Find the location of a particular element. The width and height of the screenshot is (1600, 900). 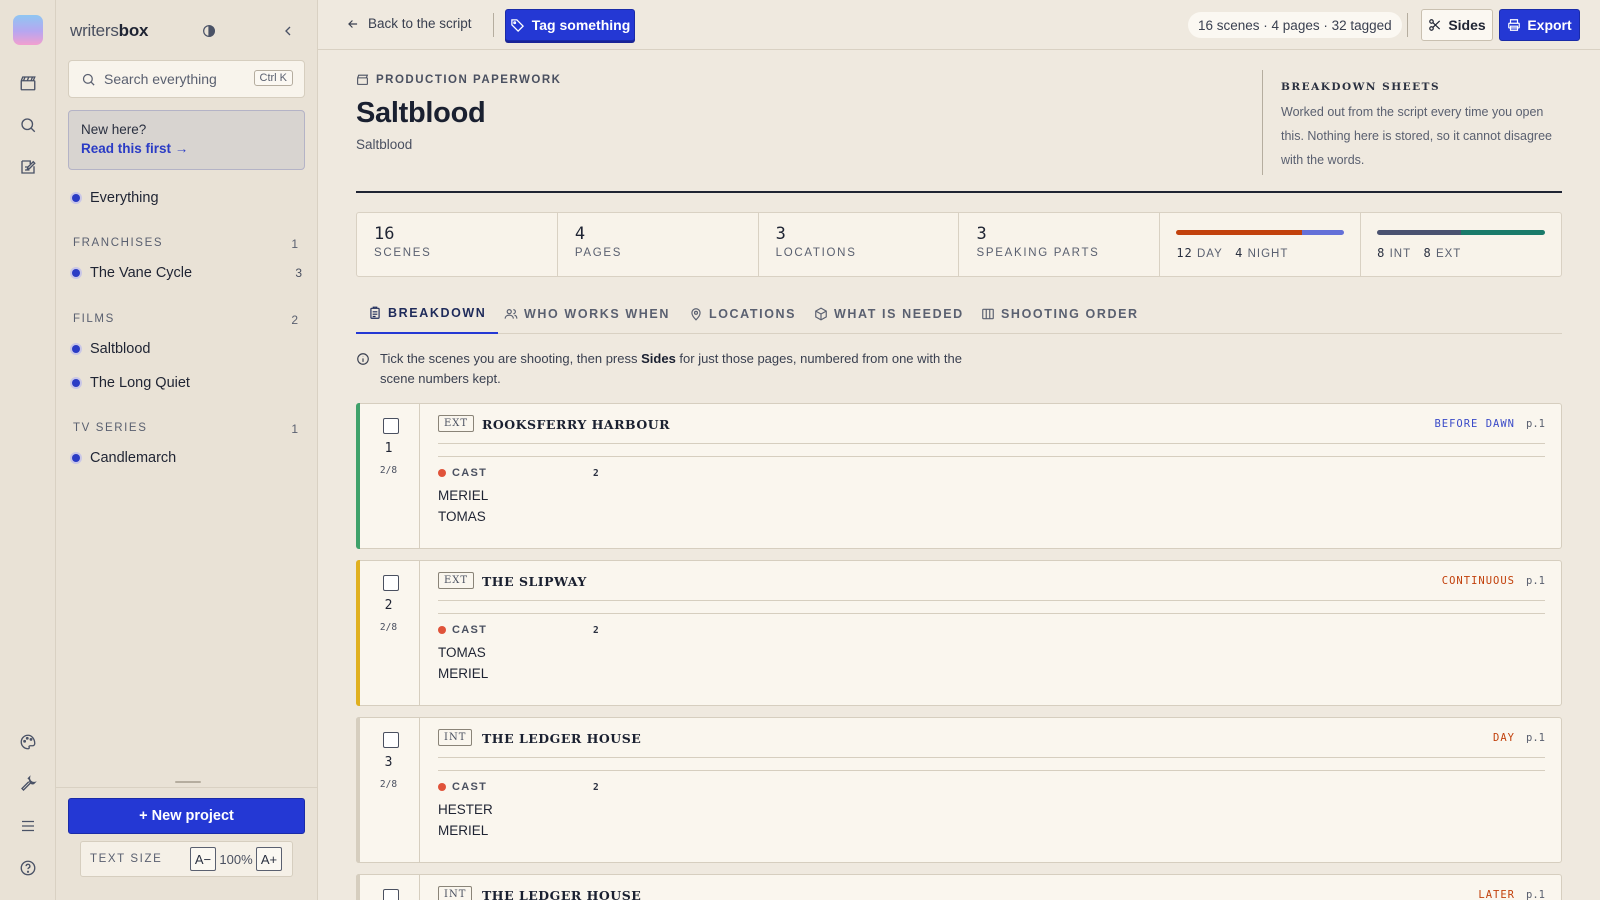

increase-text-size-button: A+ is located at coordinates (269, 859).